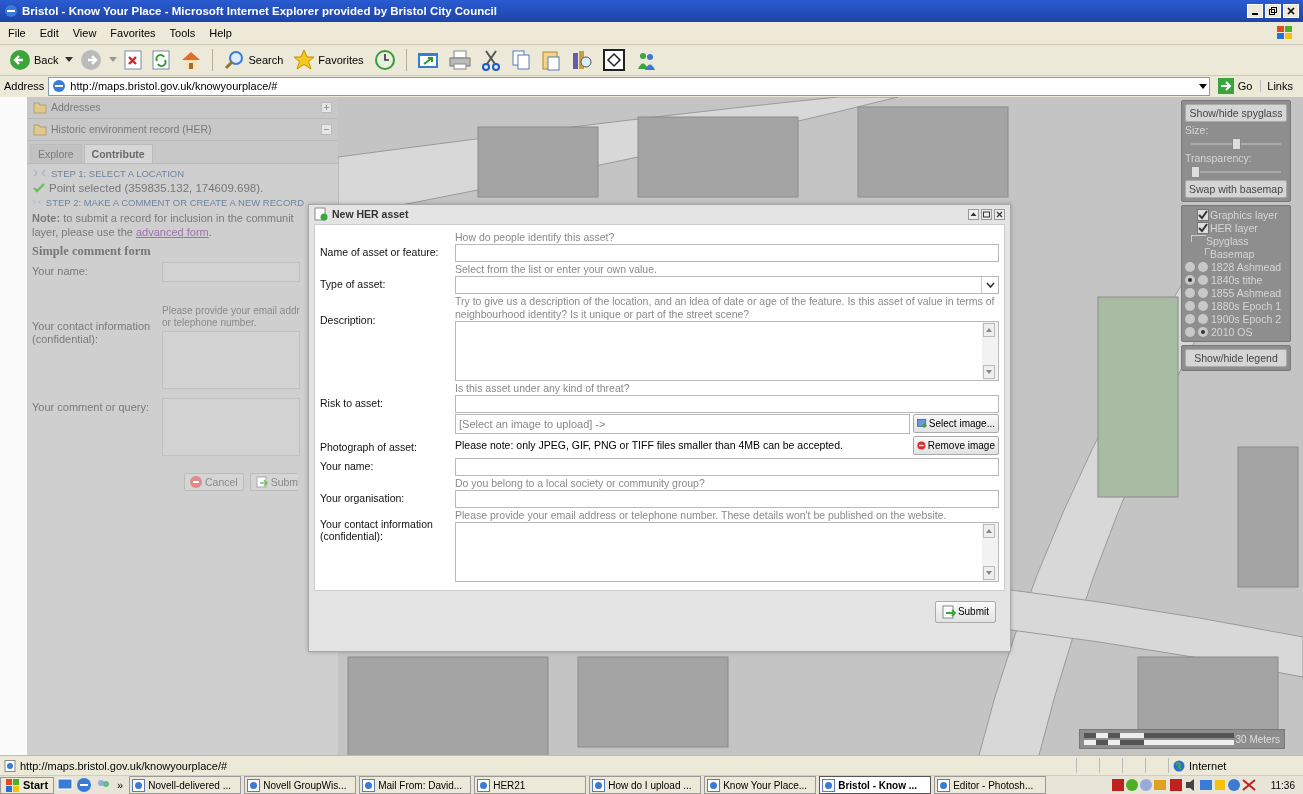 The image size is (1303, 794). Describe the element at coordinates (174, 202) in the screenshot. I see `step-heading: STEP 2: MAKE A COMMENT OR CREATE A NEW RECORD` at that location.